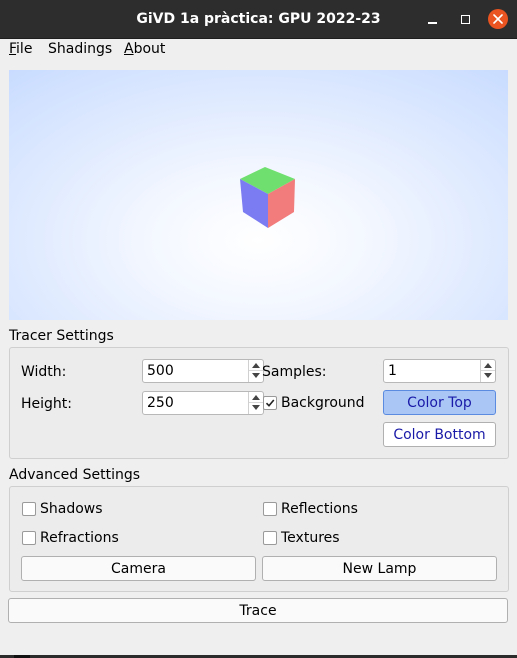 The height and width of the screenshot is (658, 517). Describe the element at coordinates (294, 372) in the screenshot. I see `samples-label: Samples:` at that location.